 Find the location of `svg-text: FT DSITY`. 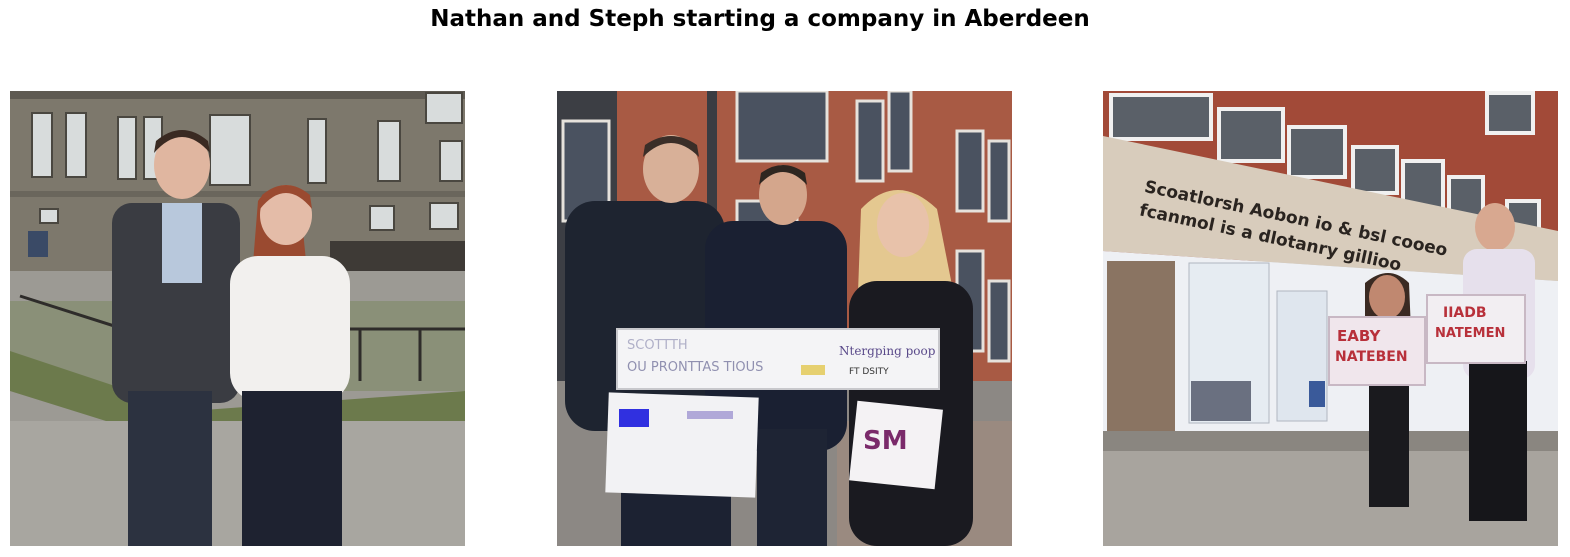

svg-text: FT DSITY is located at coordinates (869, 372).